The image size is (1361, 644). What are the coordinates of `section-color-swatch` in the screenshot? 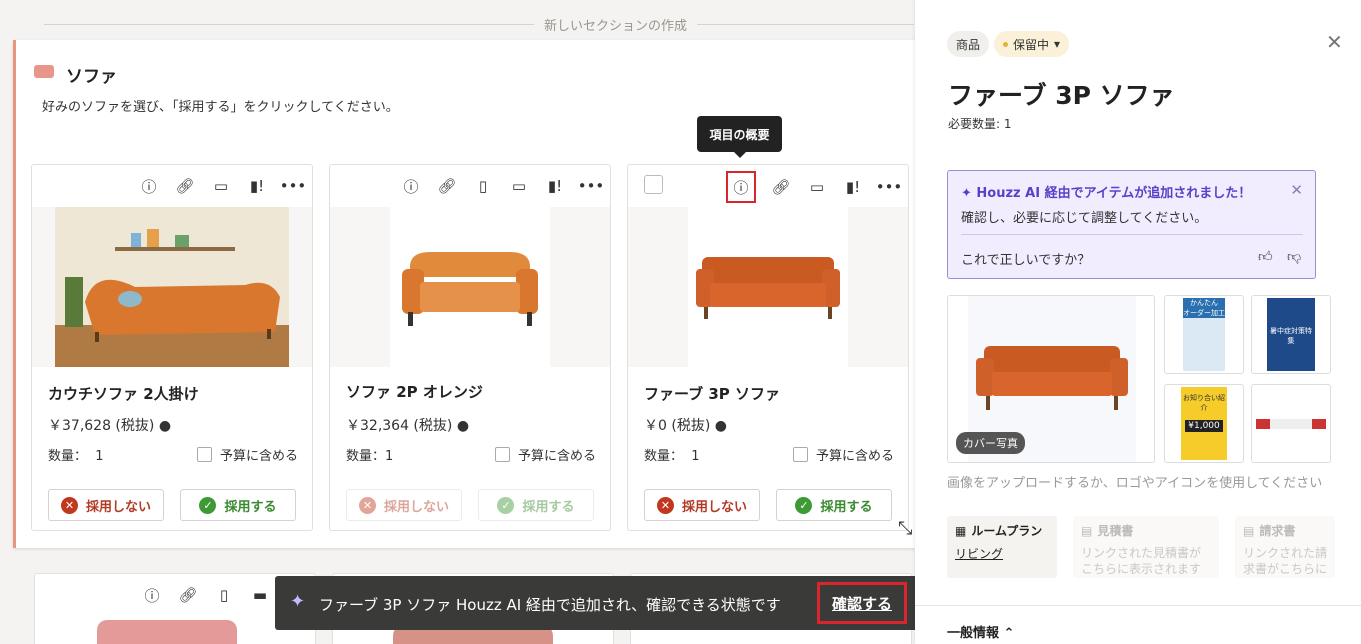 It's located at (44, 71).